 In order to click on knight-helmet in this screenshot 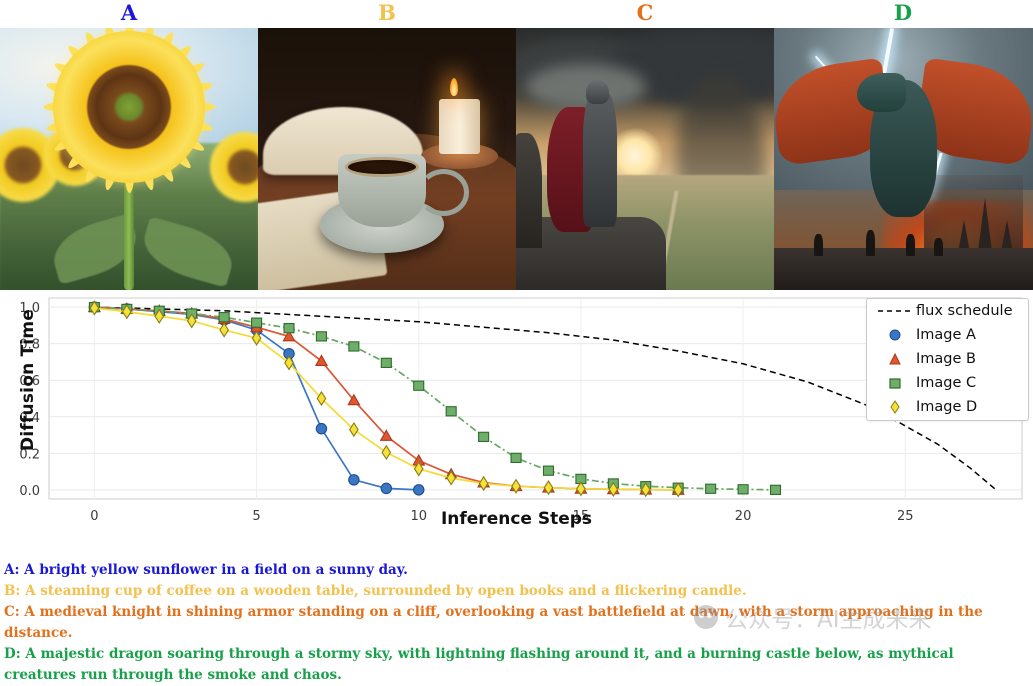, I will do `click(597, 92)`.